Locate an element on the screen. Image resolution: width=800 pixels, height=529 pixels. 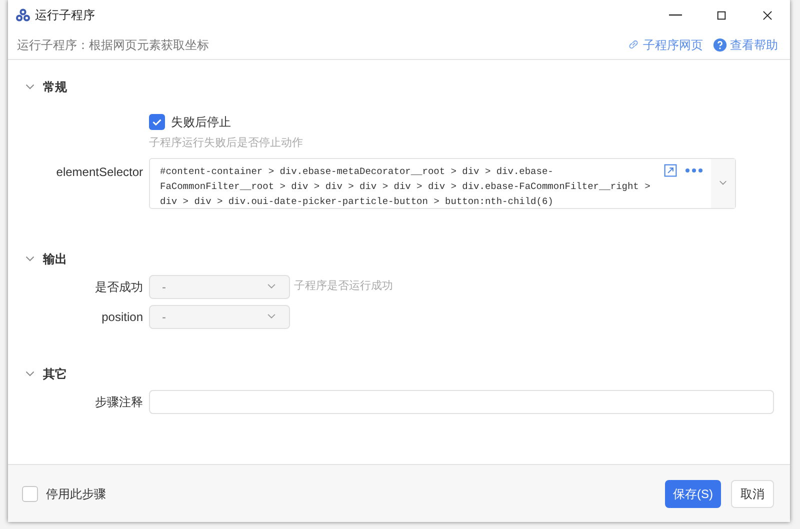
section-title: 其它 is located at coordinates (55, 373).